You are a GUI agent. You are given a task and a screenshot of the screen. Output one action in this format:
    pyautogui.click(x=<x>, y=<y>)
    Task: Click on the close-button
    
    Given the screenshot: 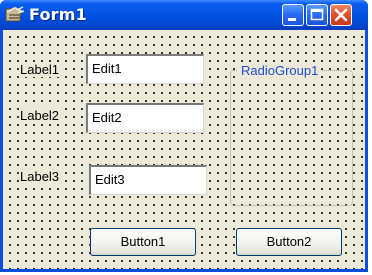 What is the action you would take?
    pyautogui.click(x=341, y=15)
    